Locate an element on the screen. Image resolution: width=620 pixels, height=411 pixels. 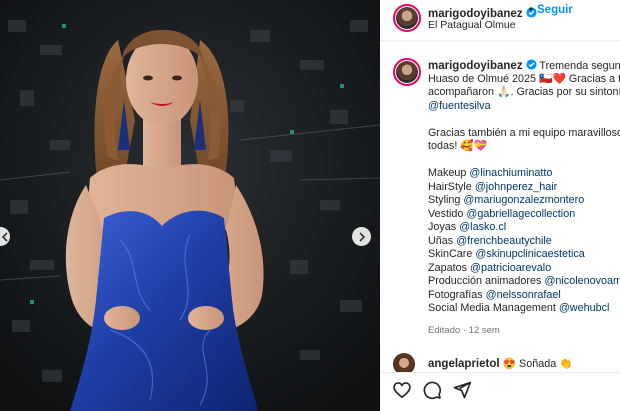
credit-row: Fotografías @nelssonrafael is located at coordinates (524, 296).